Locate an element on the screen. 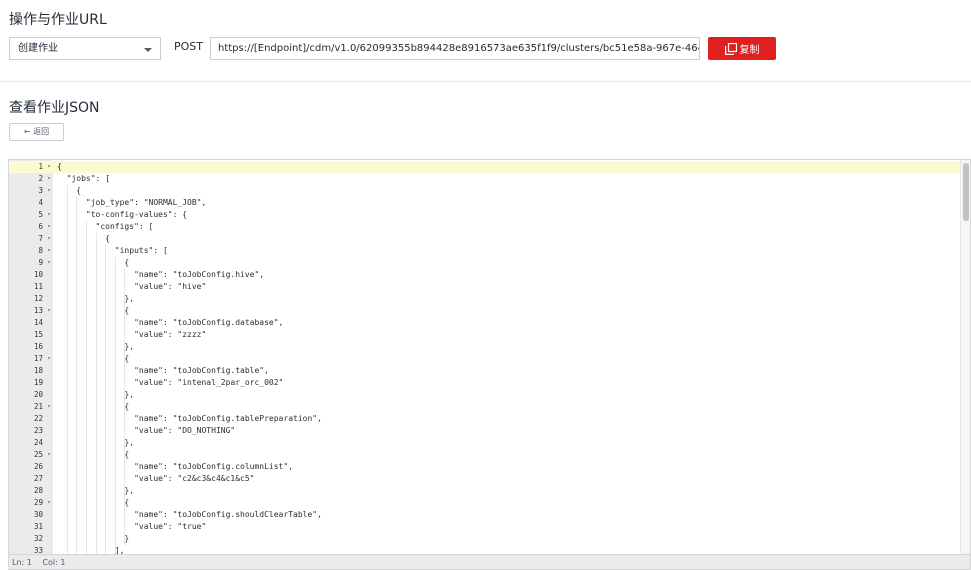 The width and height of the screenshot is (971, 570). code-line: 5 ▾ "to-config-values": { is located at coordinates (485, 215).